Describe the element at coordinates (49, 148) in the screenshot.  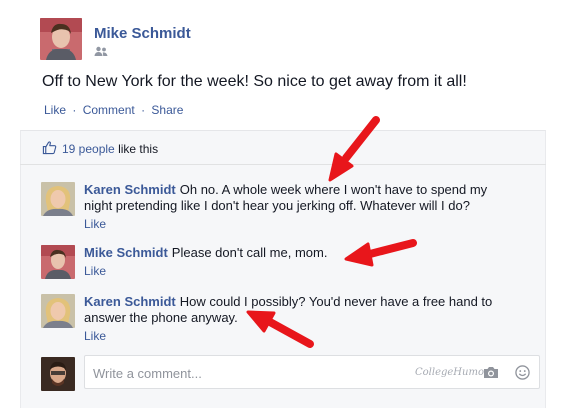
I see `thumbs-up-icon` at that location.